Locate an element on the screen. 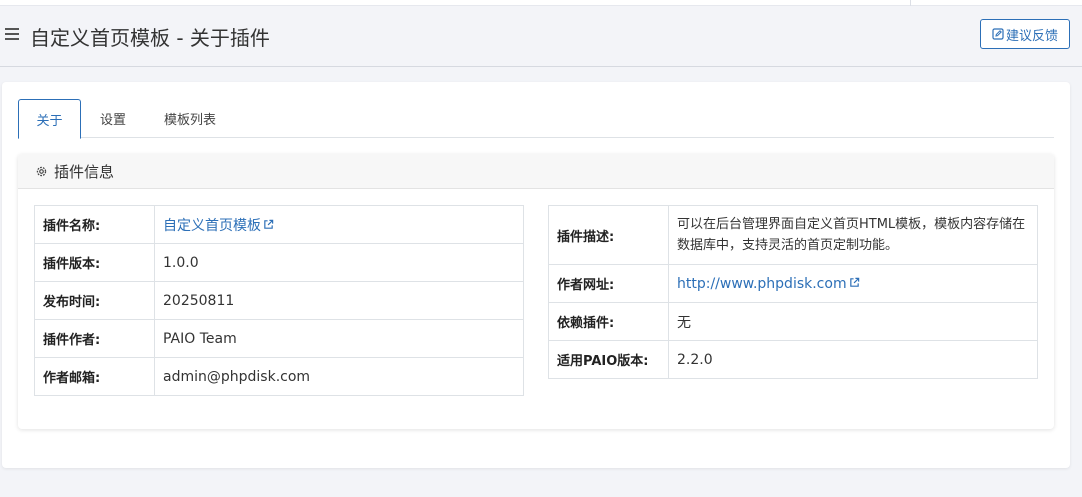 The width and height of the screenshot is (1082, 497). tab-template-list: 模板列表 is located at coordinates (190, 118).